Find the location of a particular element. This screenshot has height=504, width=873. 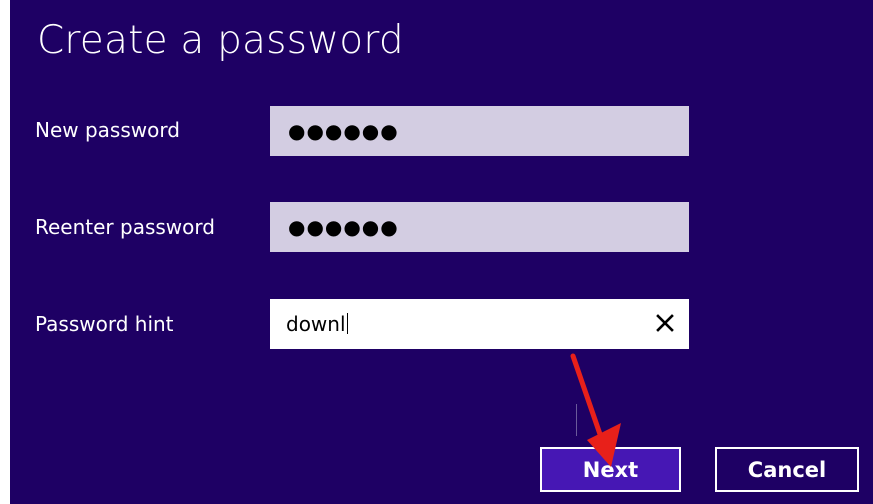

reenter-password-field: ●●●●●● is located at coordinates (479, 227).